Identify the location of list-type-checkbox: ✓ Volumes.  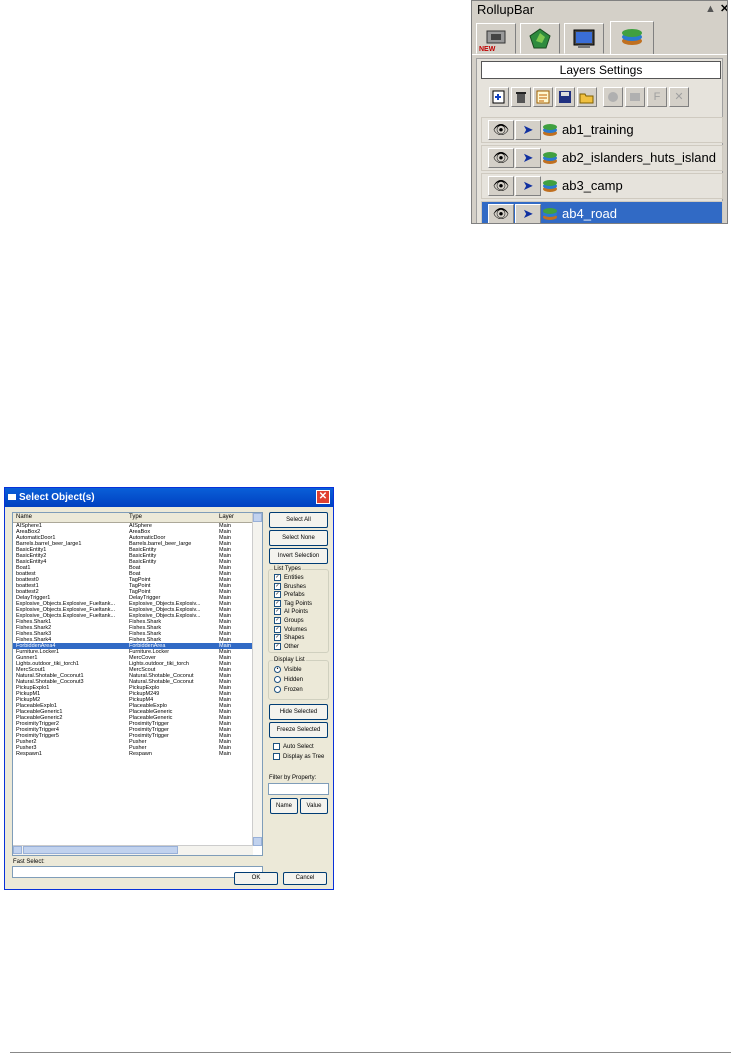
(291, 629).